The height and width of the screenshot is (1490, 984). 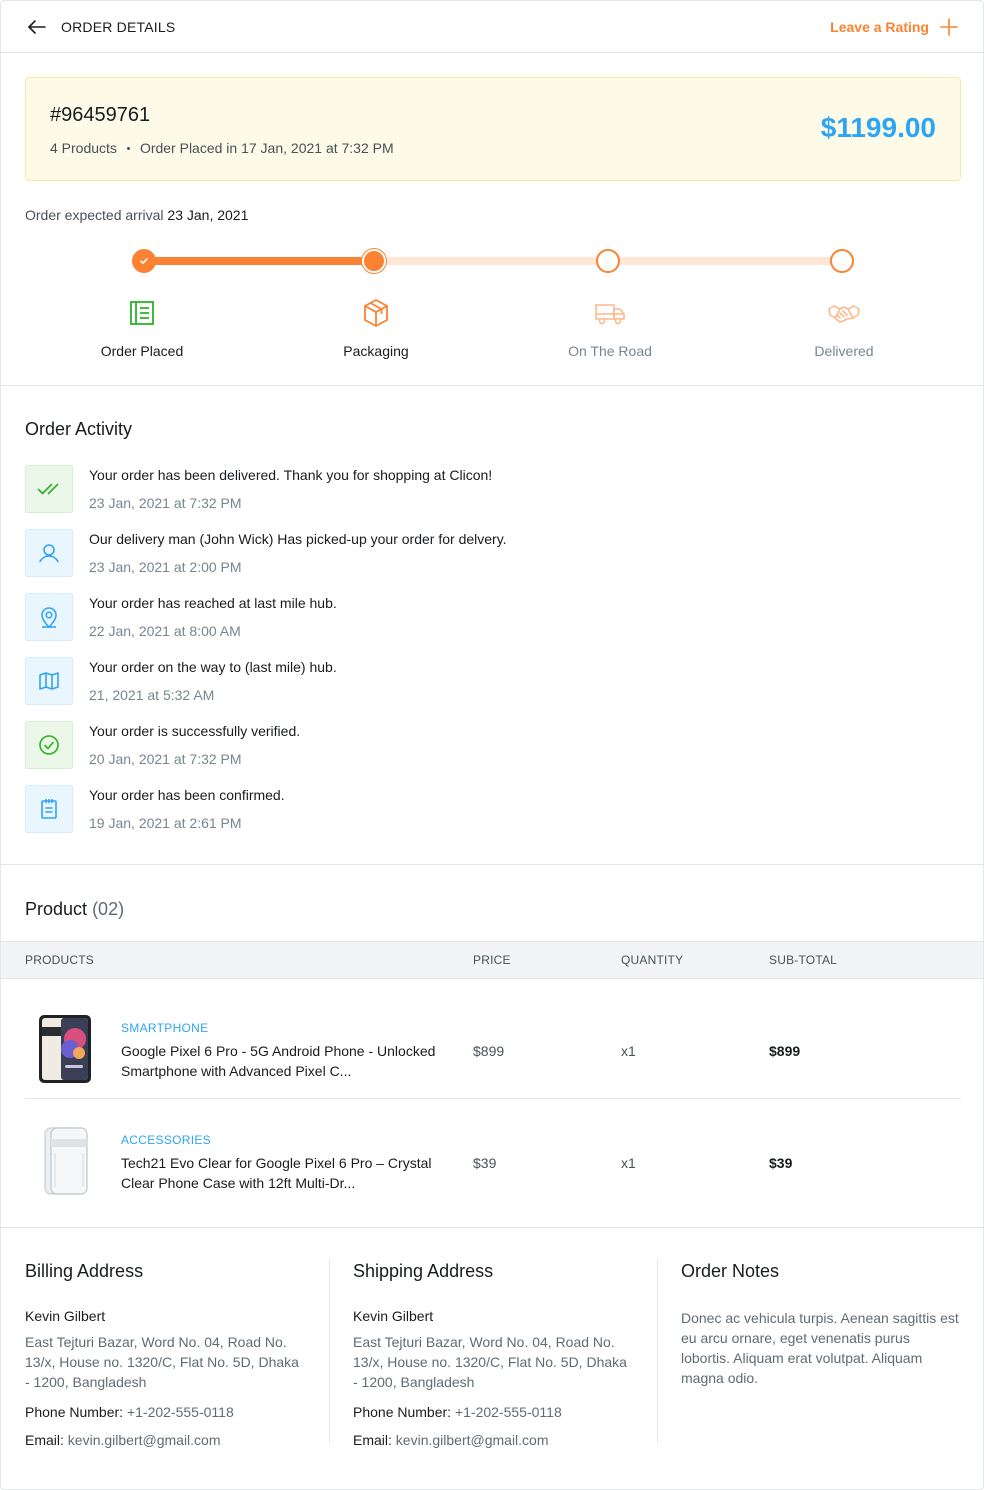 What do you see at coordinates (44, 1440) in the screenshot?
I see `billing-email-label: Email:` at bounding box center [44, 1440].